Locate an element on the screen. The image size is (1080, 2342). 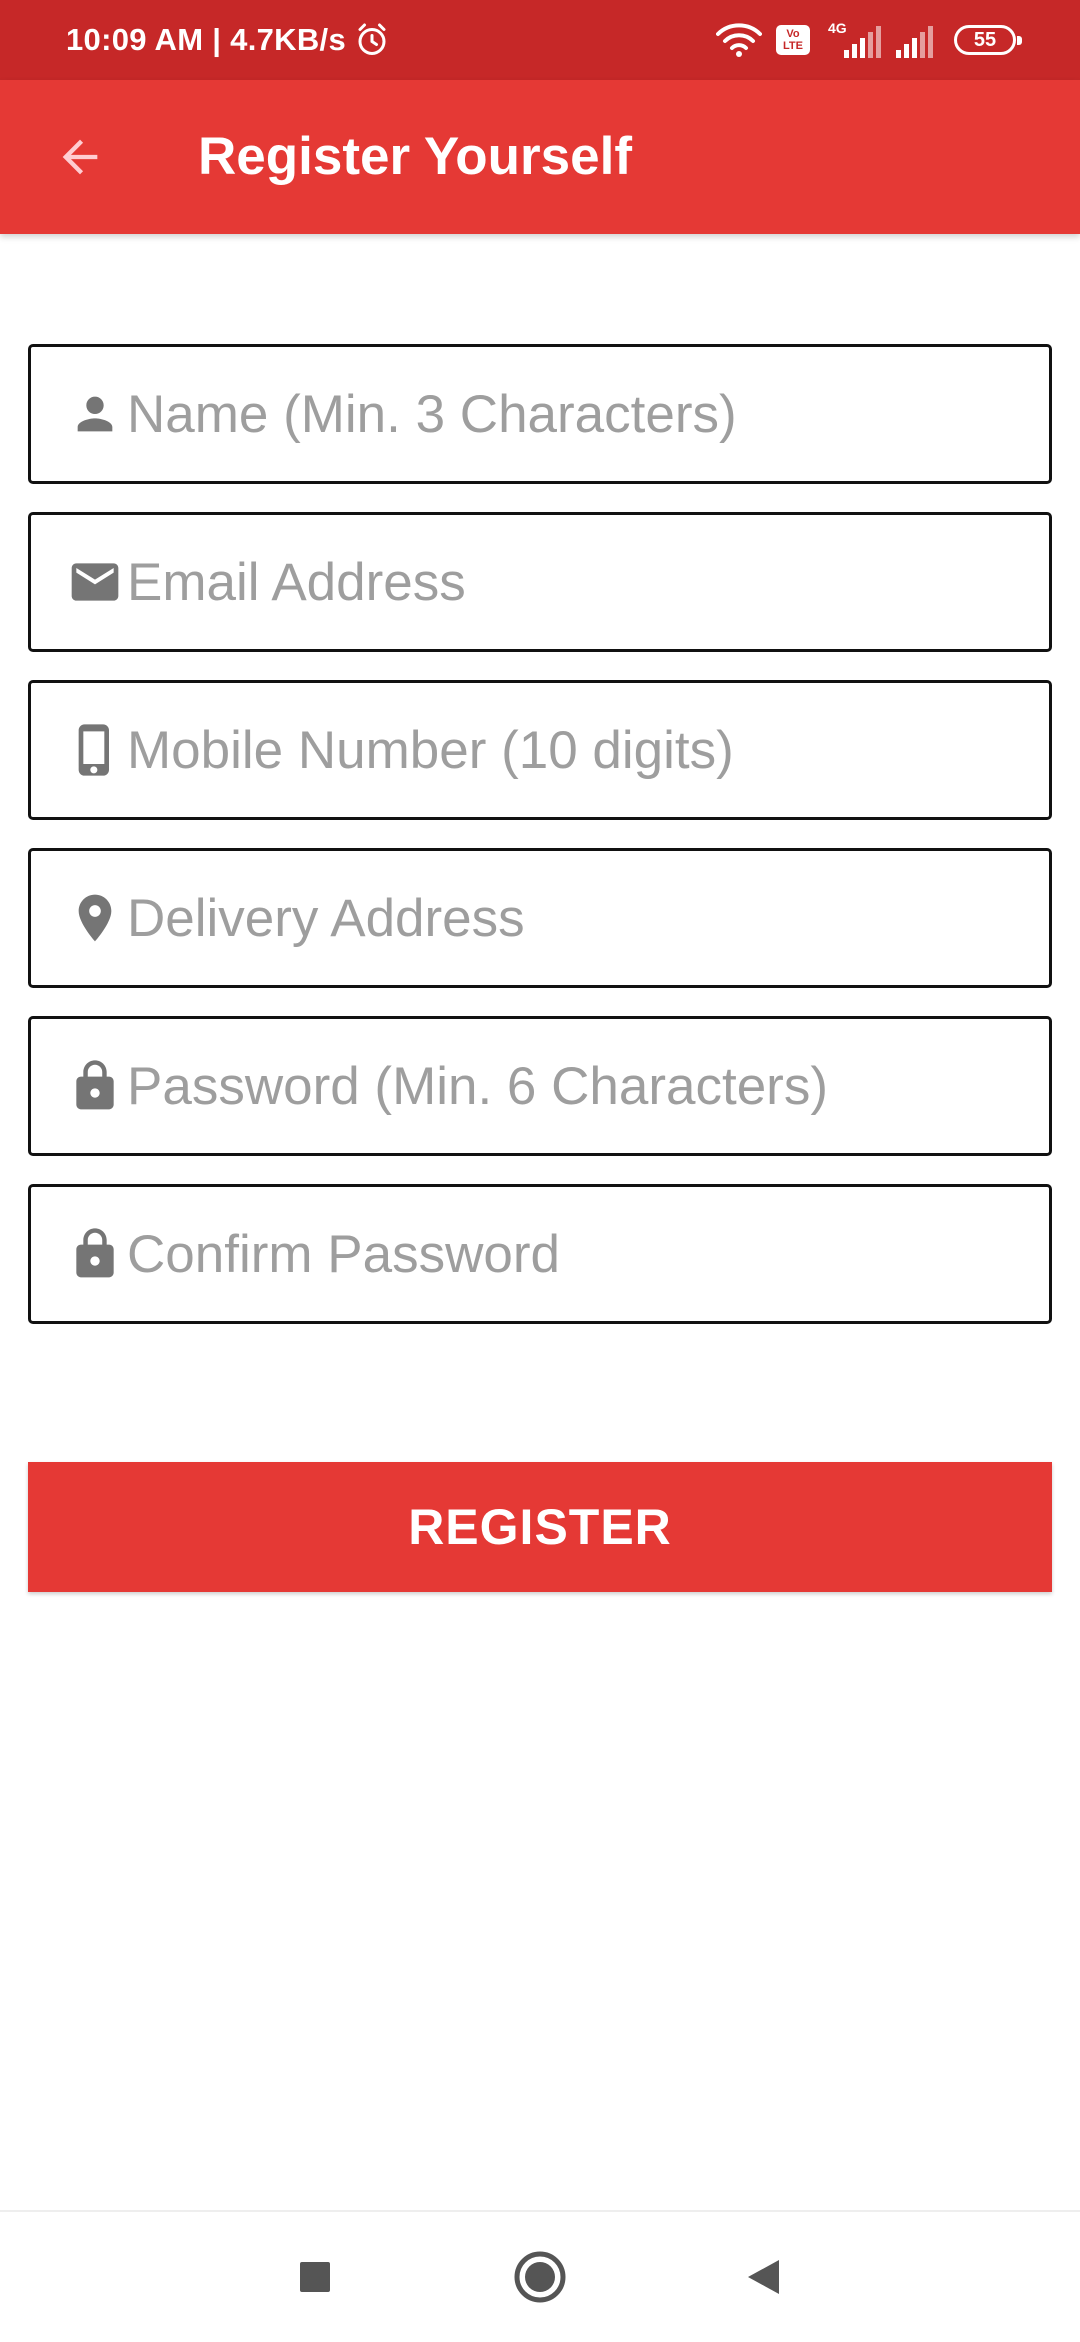
email-icon is located at coordinates (95, 582).